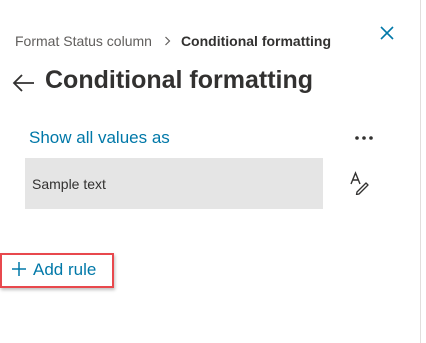  I want to click on show-all-values-link: Show all values as, so click(99, 138).